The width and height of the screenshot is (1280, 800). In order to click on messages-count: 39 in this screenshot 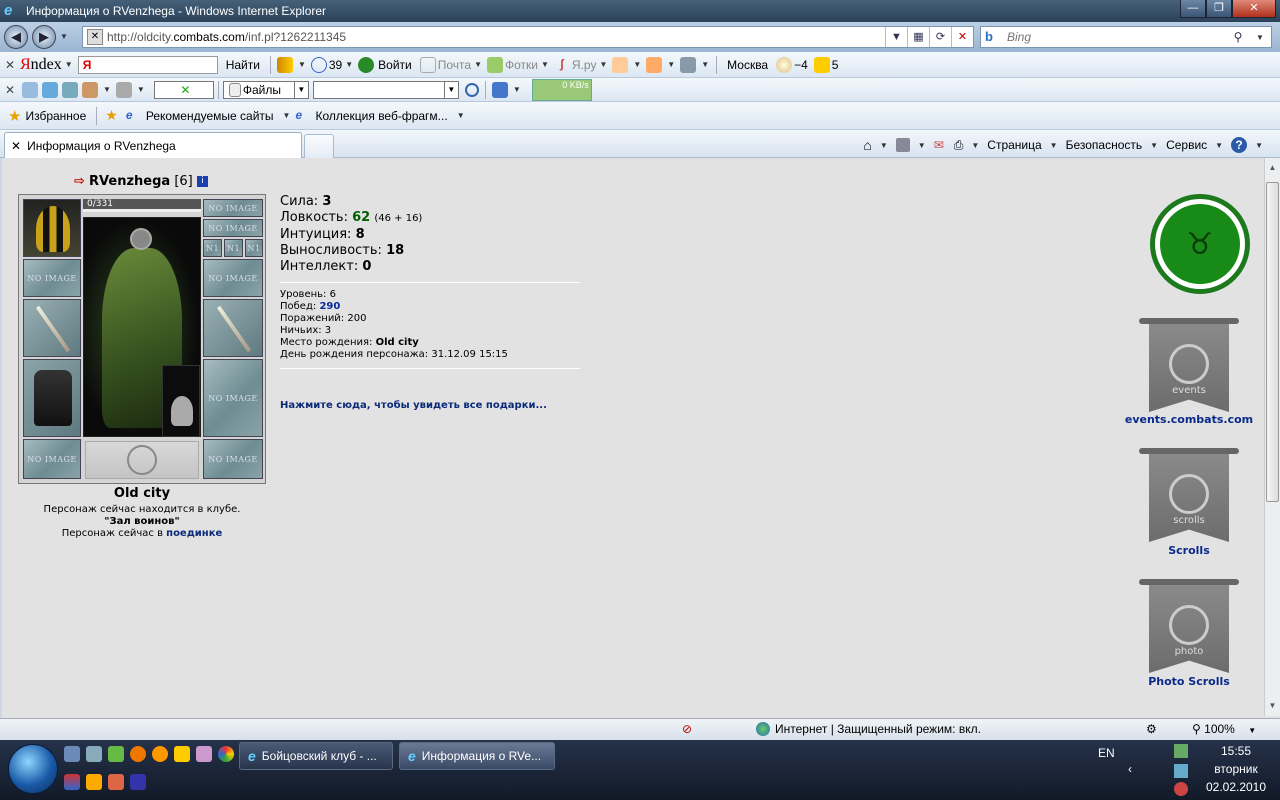, I will do `click(335, 65)`.